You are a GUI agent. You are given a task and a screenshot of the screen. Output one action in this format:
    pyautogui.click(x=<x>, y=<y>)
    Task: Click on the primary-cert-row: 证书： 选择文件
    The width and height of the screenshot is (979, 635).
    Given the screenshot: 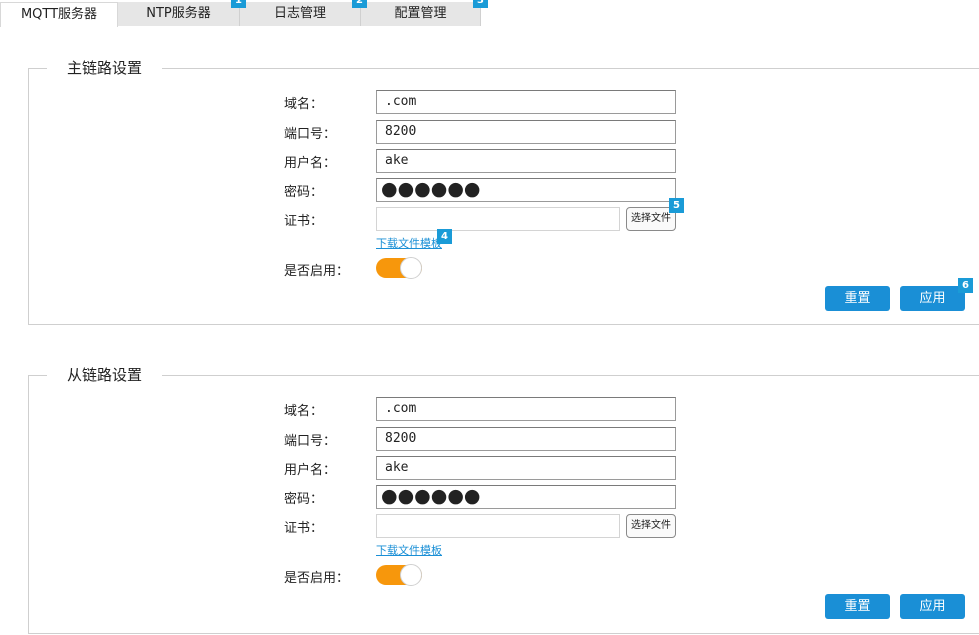 What is the action you would take?
    pyautogui.click(x=484, y=219)
    